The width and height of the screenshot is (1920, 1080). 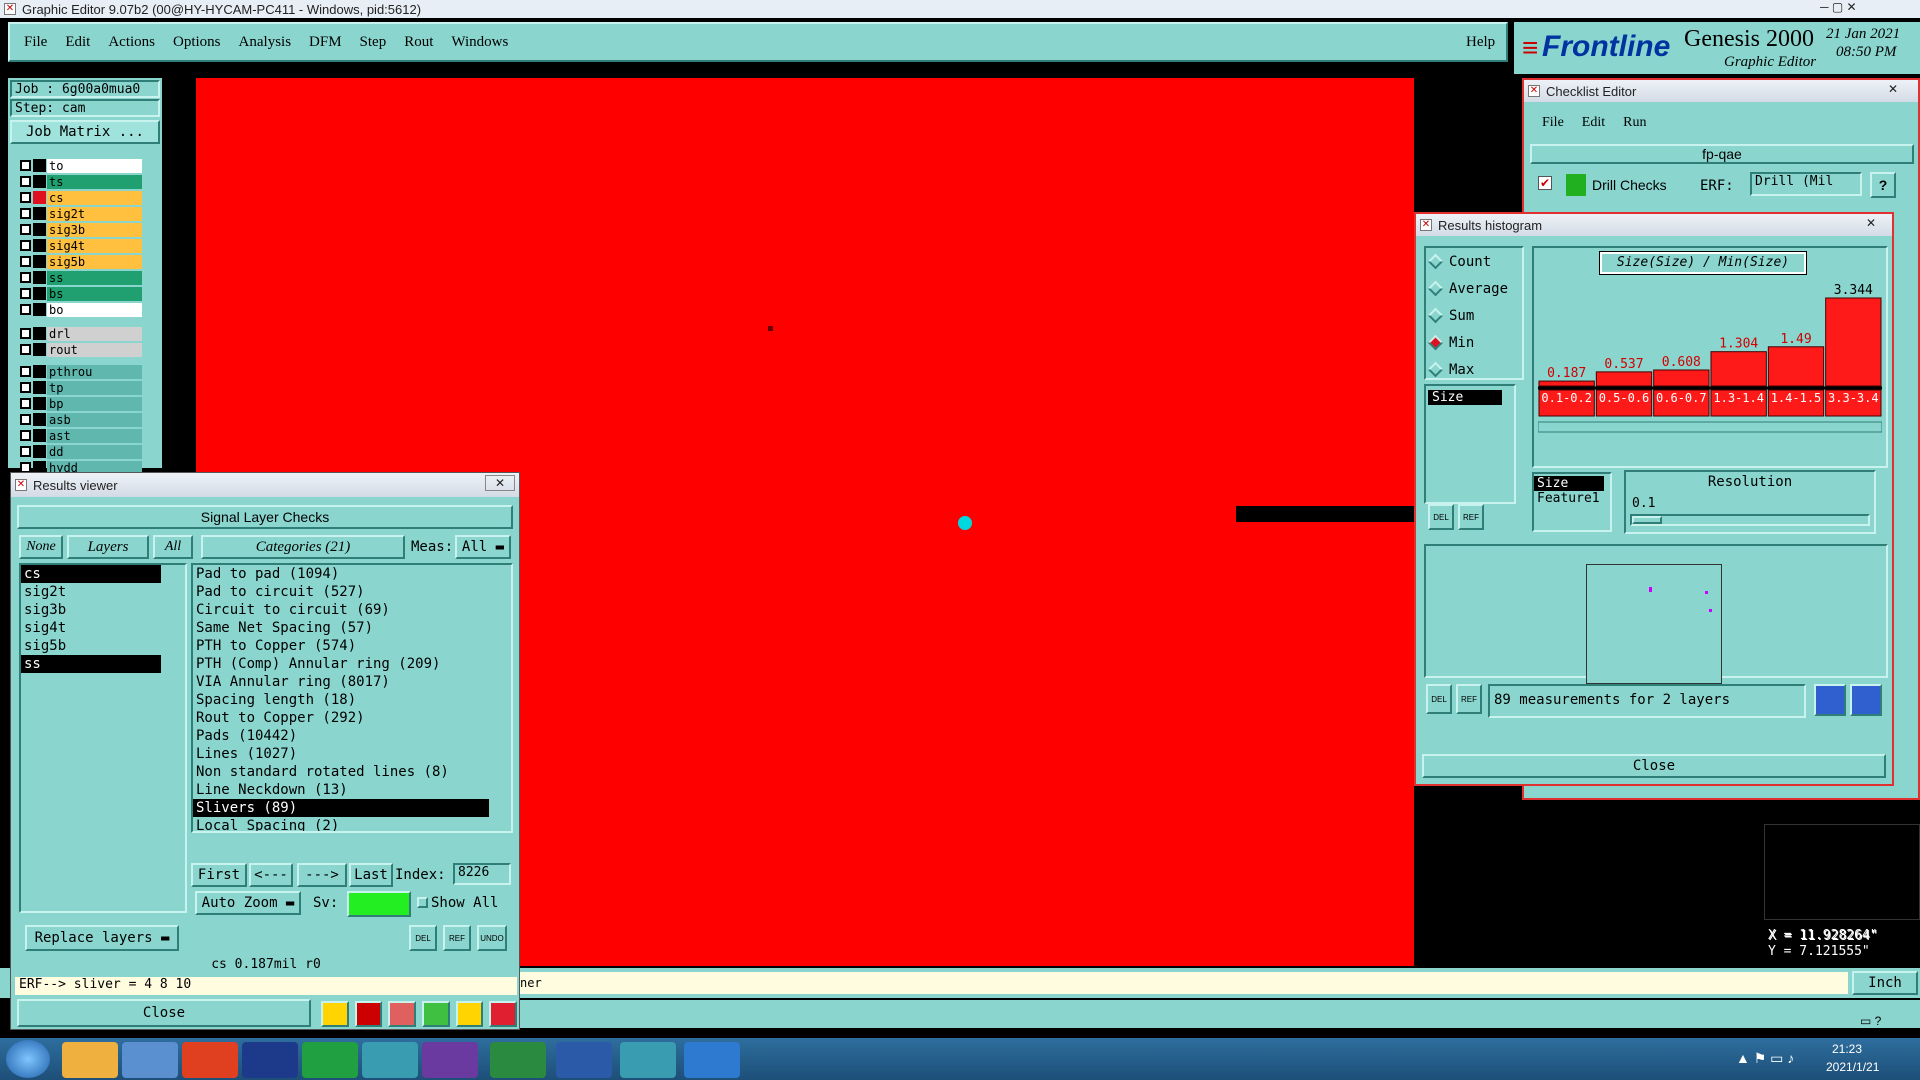 I want to click on menu-options: Options, so click(x=197, y=42).